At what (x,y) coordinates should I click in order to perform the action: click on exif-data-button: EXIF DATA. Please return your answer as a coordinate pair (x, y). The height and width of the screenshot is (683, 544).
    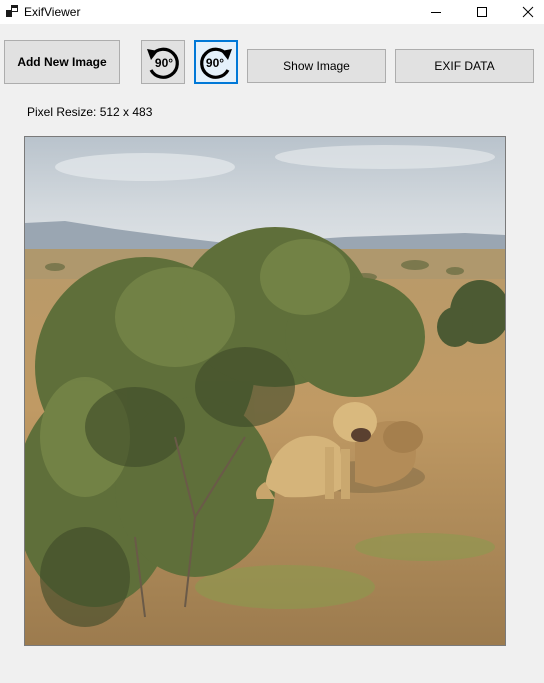
    Looking at the image, I should click on (464, 66).